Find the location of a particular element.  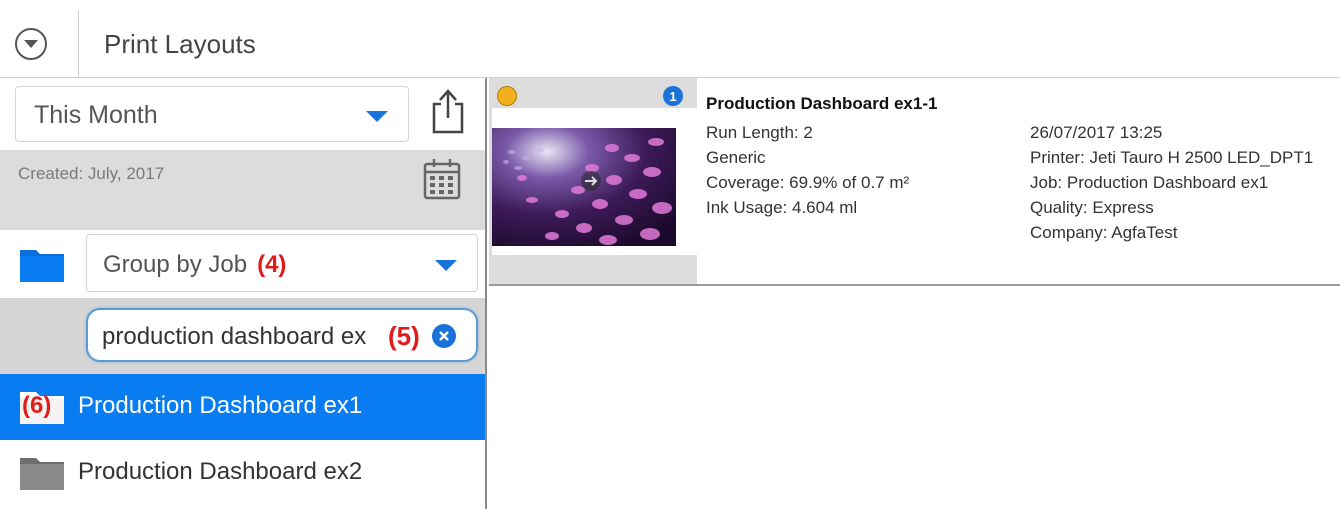

period-dropdown: This Month is located at coordinates (212, 114).